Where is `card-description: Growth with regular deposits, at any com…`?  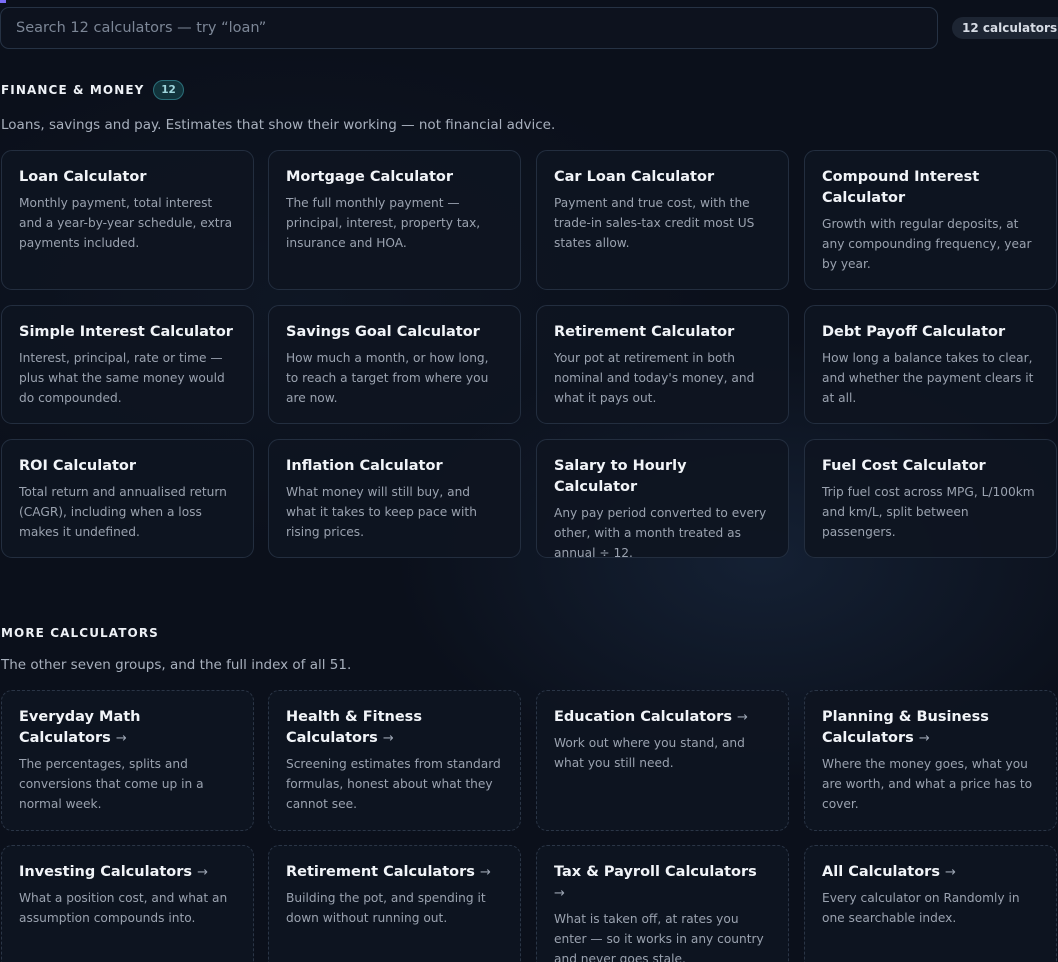
card-description: Growth with regular deposits, at any com… is located at coordinates (927, 244).